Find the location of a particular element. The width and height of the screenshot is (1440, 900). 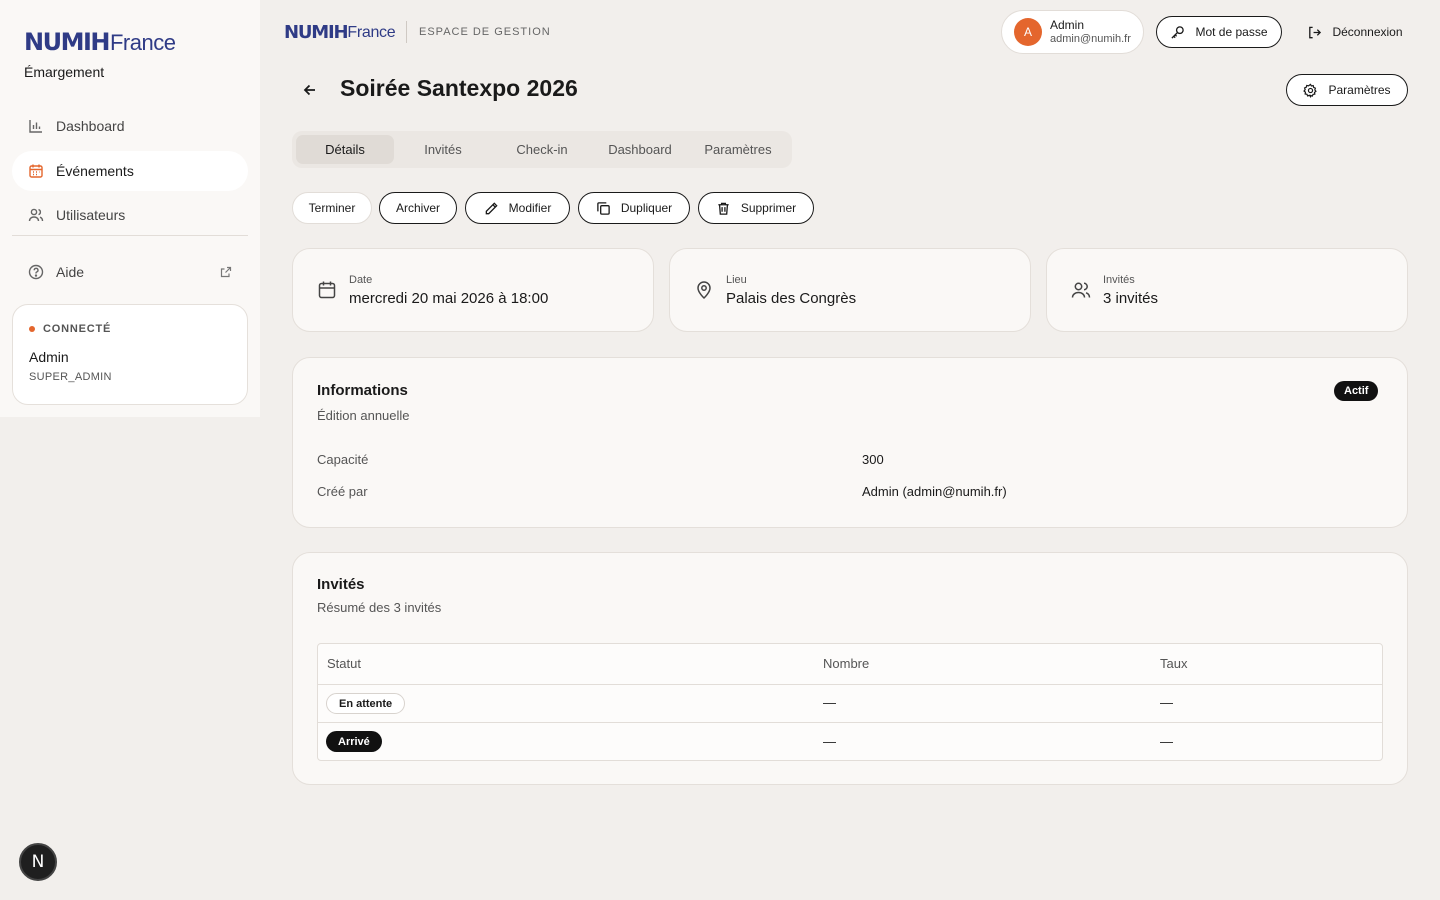

informations-section is located at coordinates (850, 442).